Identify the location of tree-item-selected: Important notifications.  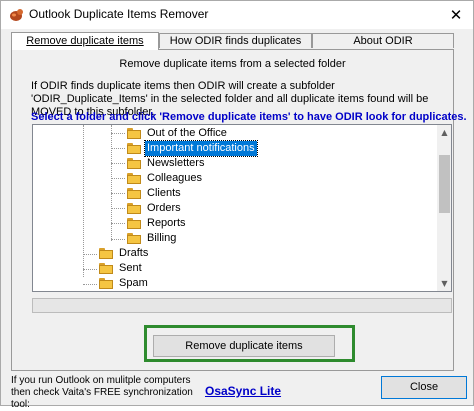
(192, 148).